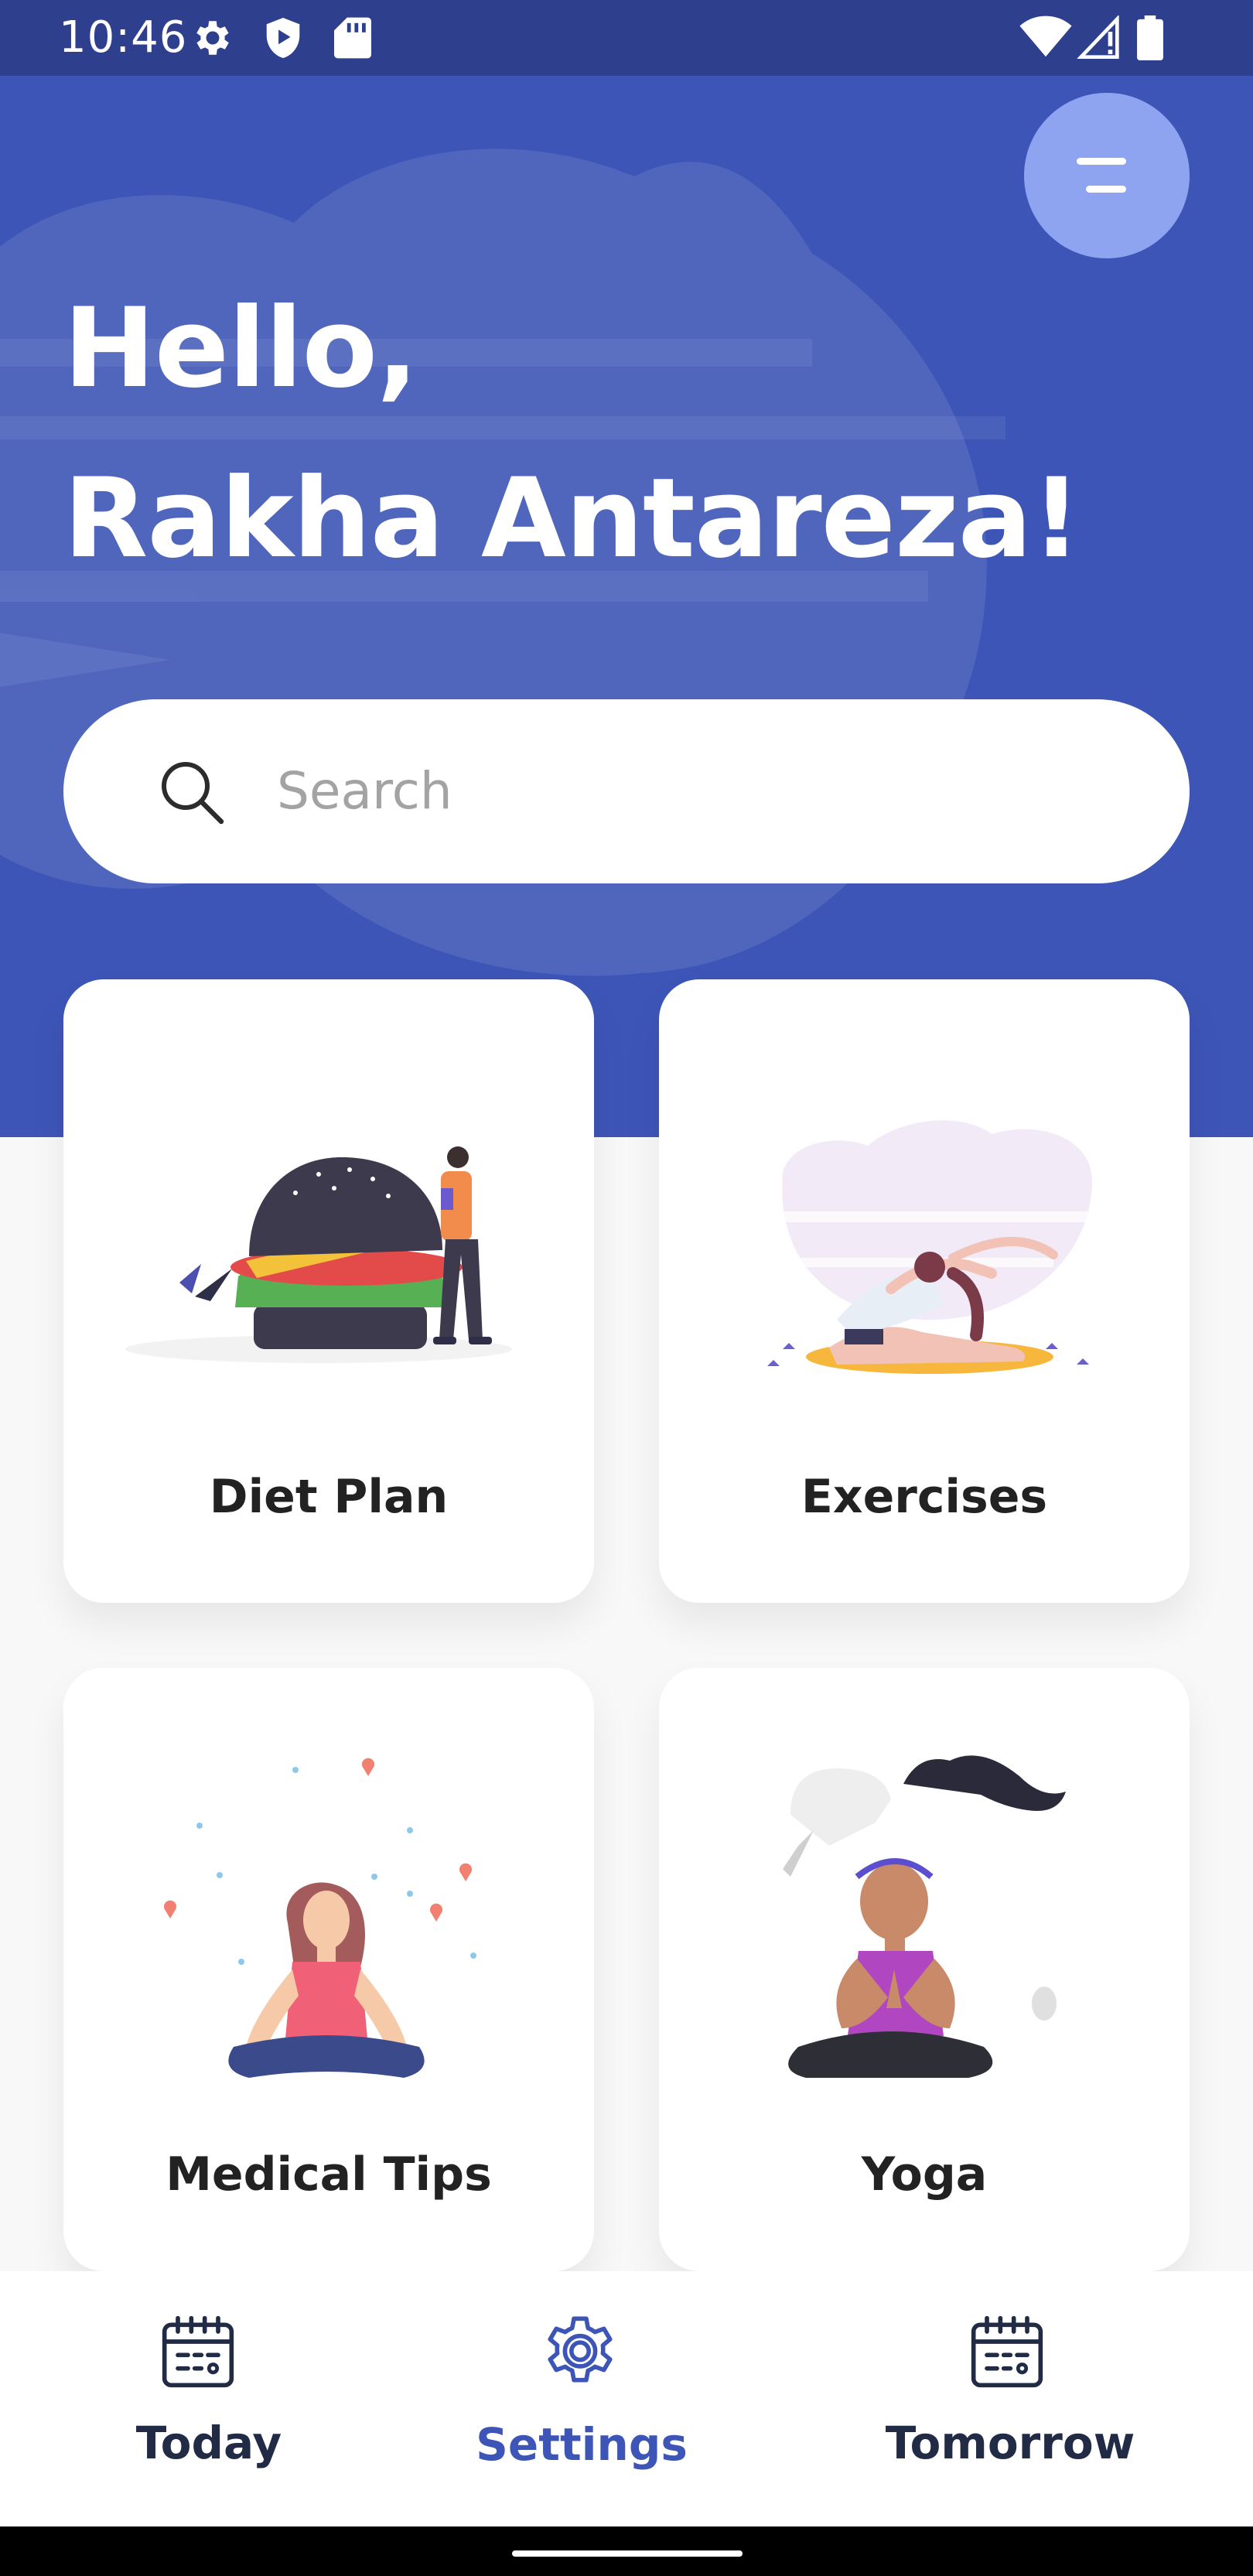 The width and height of the screenshot is (1253, 2576). What do you see at coordinates (626, 38) in the screenshot?
I see `status-bar: 10:46` at bounding box center [626, 38].